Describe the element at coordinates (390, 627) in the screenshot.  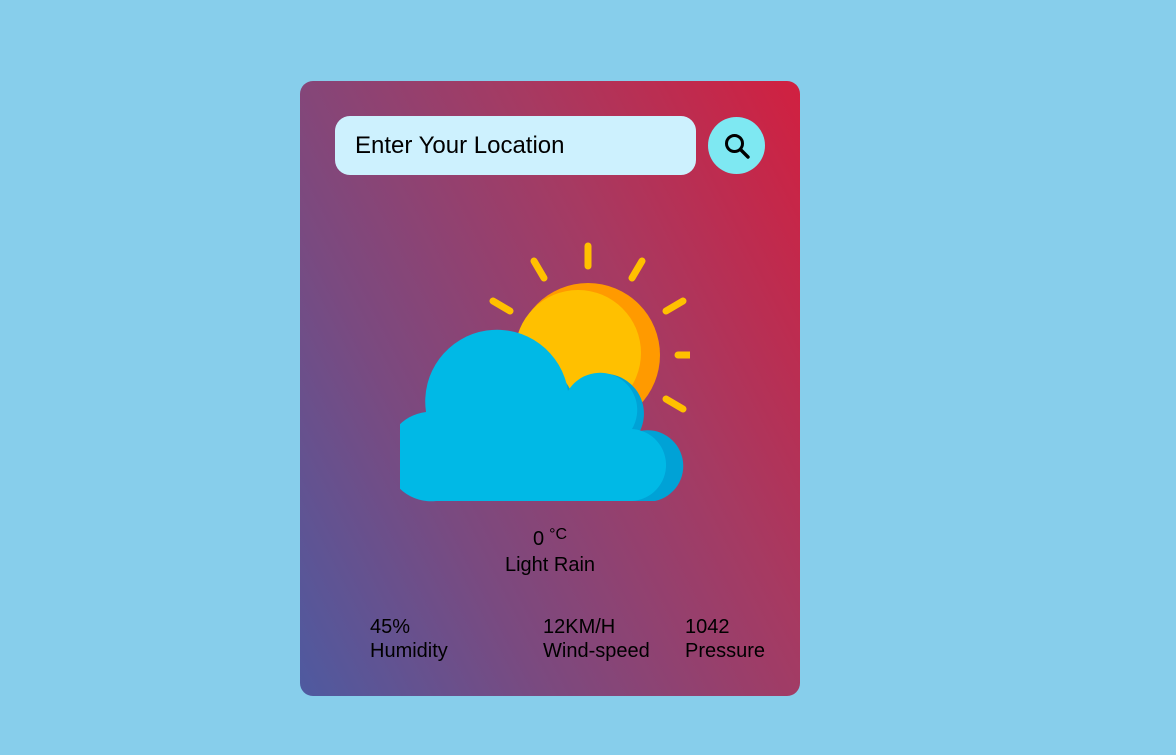
I see `humidity-value: 45%` at that location.